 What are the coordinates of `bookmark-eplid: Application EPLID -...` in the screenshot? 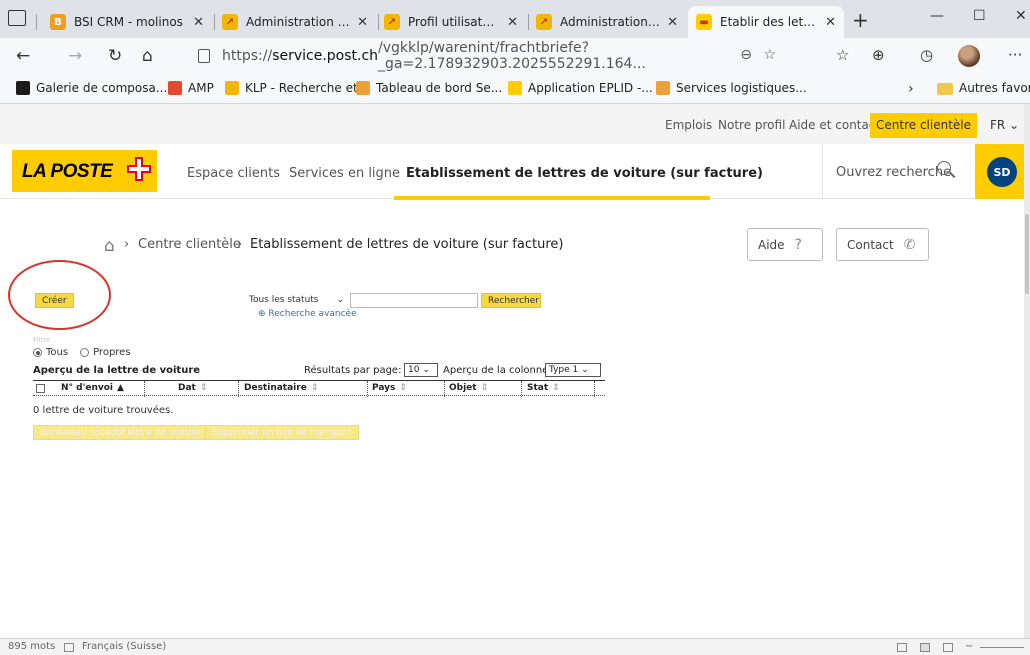 It's located at (580, 88).